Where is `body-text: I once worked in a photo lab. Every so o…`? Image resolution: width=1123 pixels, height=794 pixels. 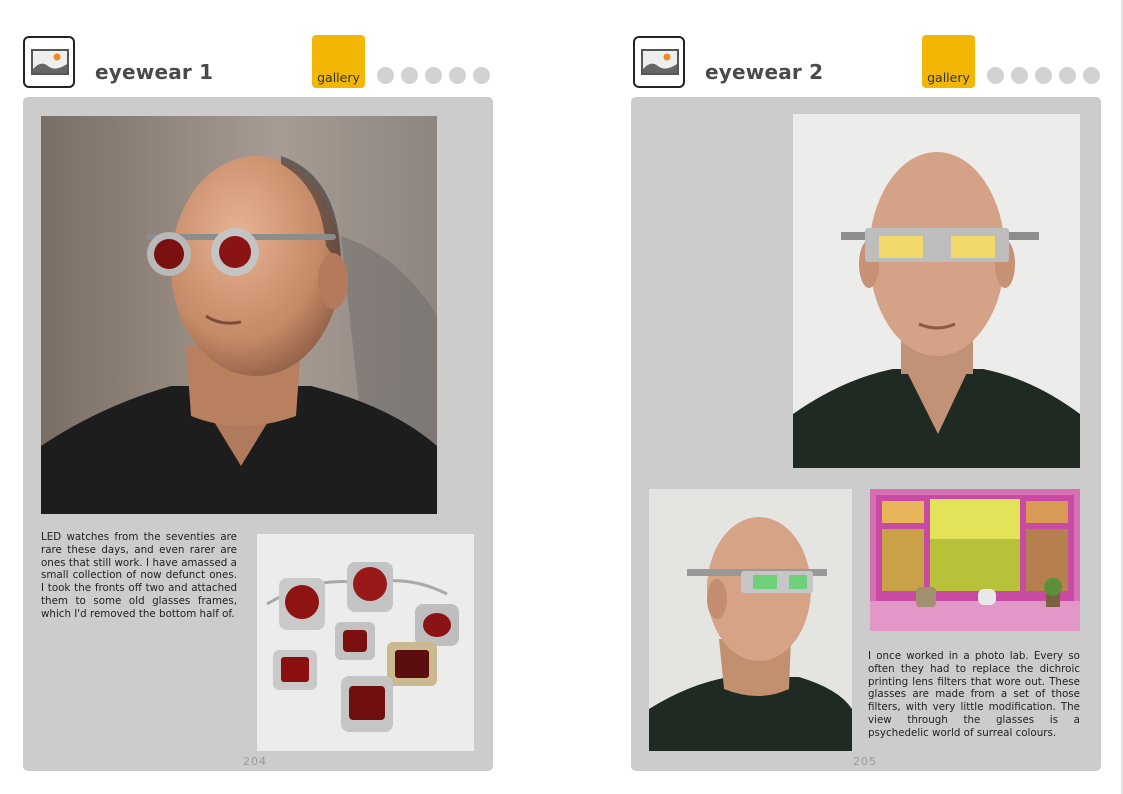 body-text: I once worked in a photo lab. Every so o… is located at coordinates (974, 694).